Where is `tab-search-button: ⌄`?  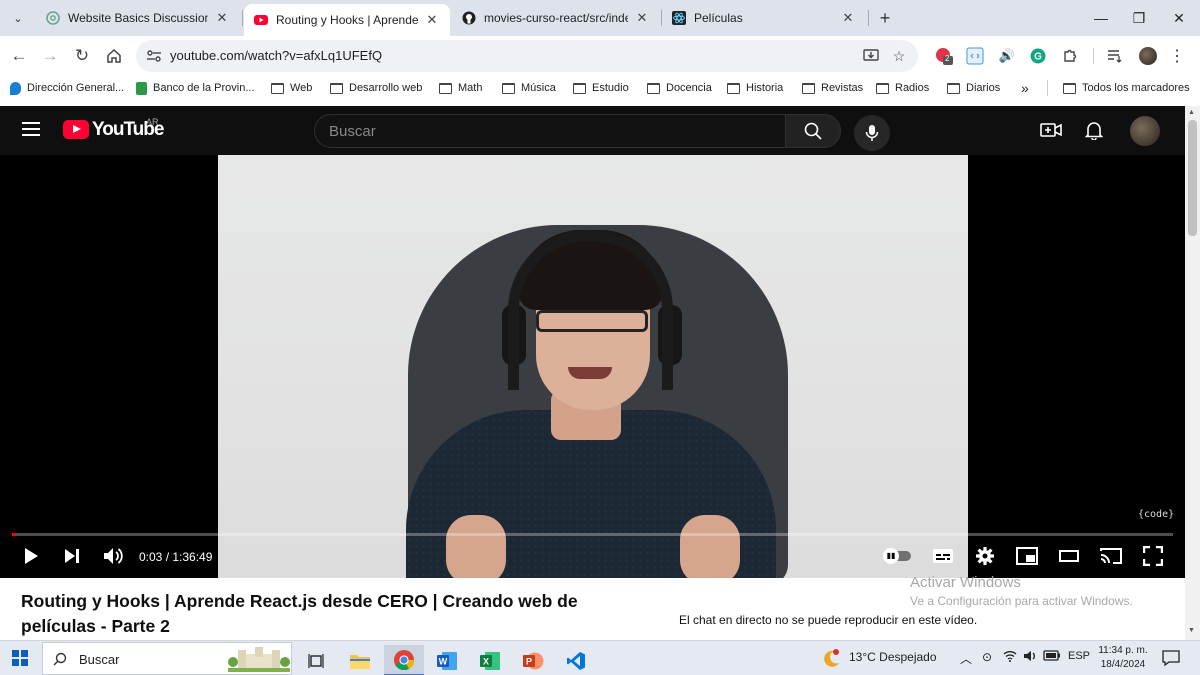
tab-search-button: ⌄ is located at coordinates (18, 18).